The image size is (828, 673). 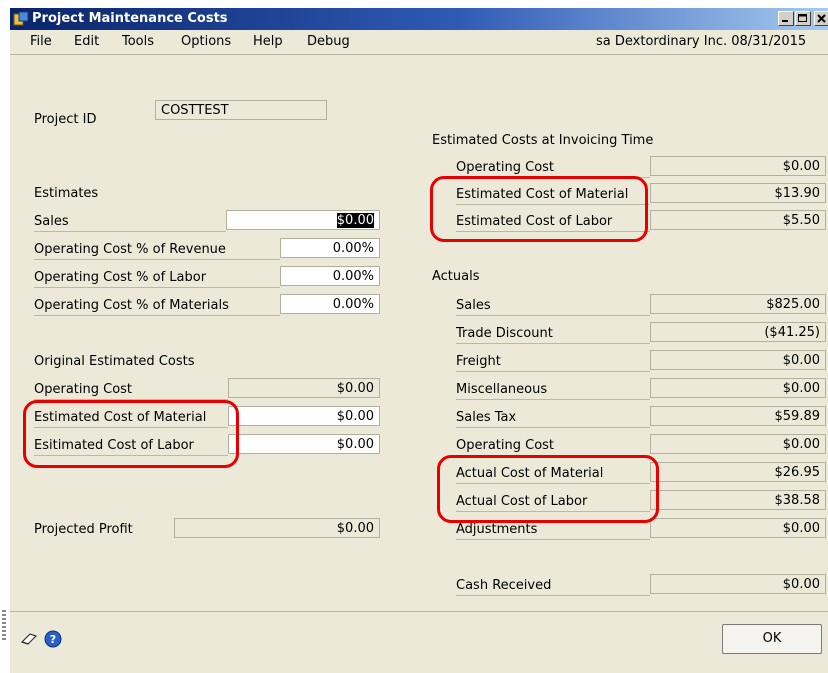 What do you see at coordinates (157, 306) in the screenshot?
I see `opcost-pct-materials-label: Operating Cost % of Materials` at bounding box center [157, 306].